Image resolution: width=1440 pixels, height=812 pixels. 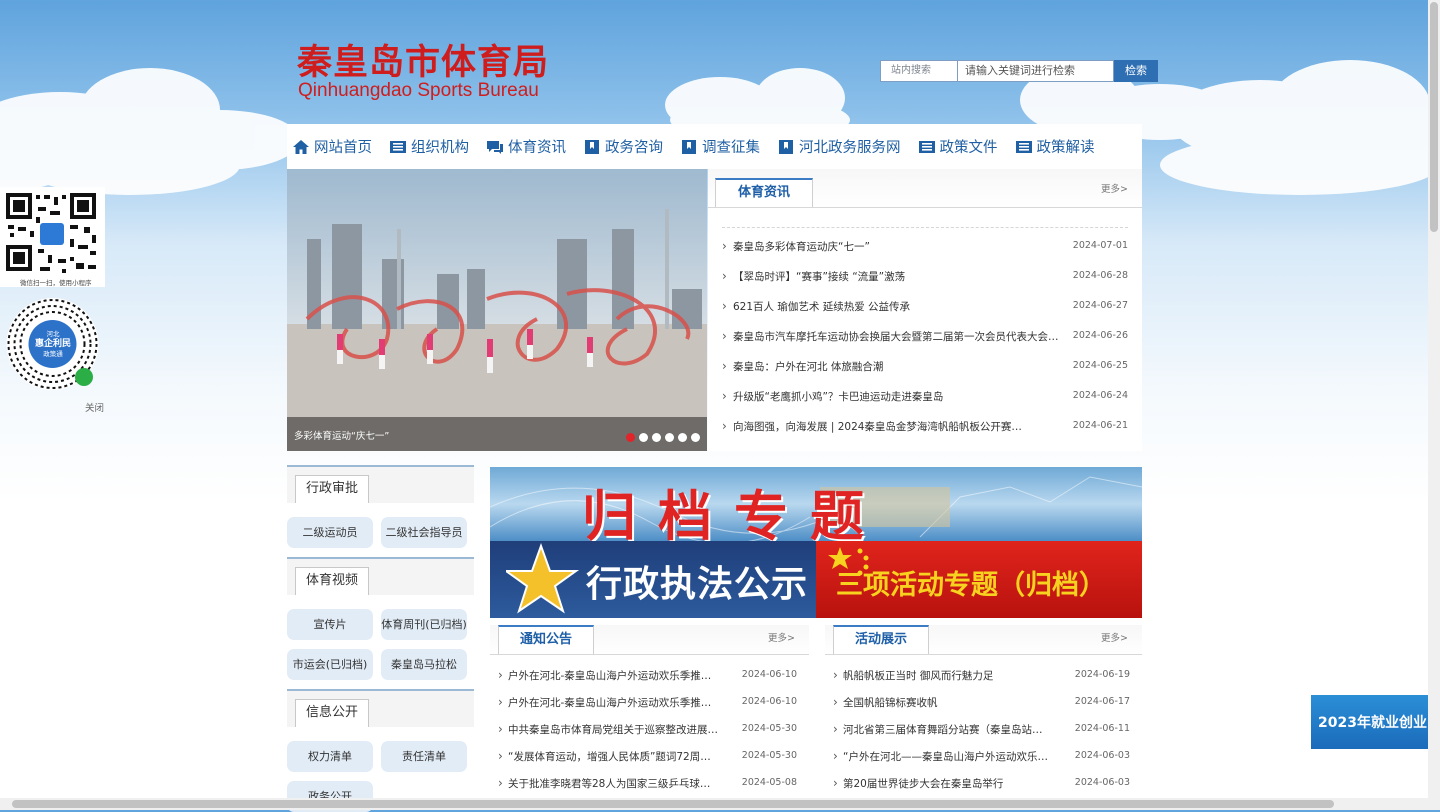 I want to click on news-more-link: 更多>, so click(x=1114, y=188).